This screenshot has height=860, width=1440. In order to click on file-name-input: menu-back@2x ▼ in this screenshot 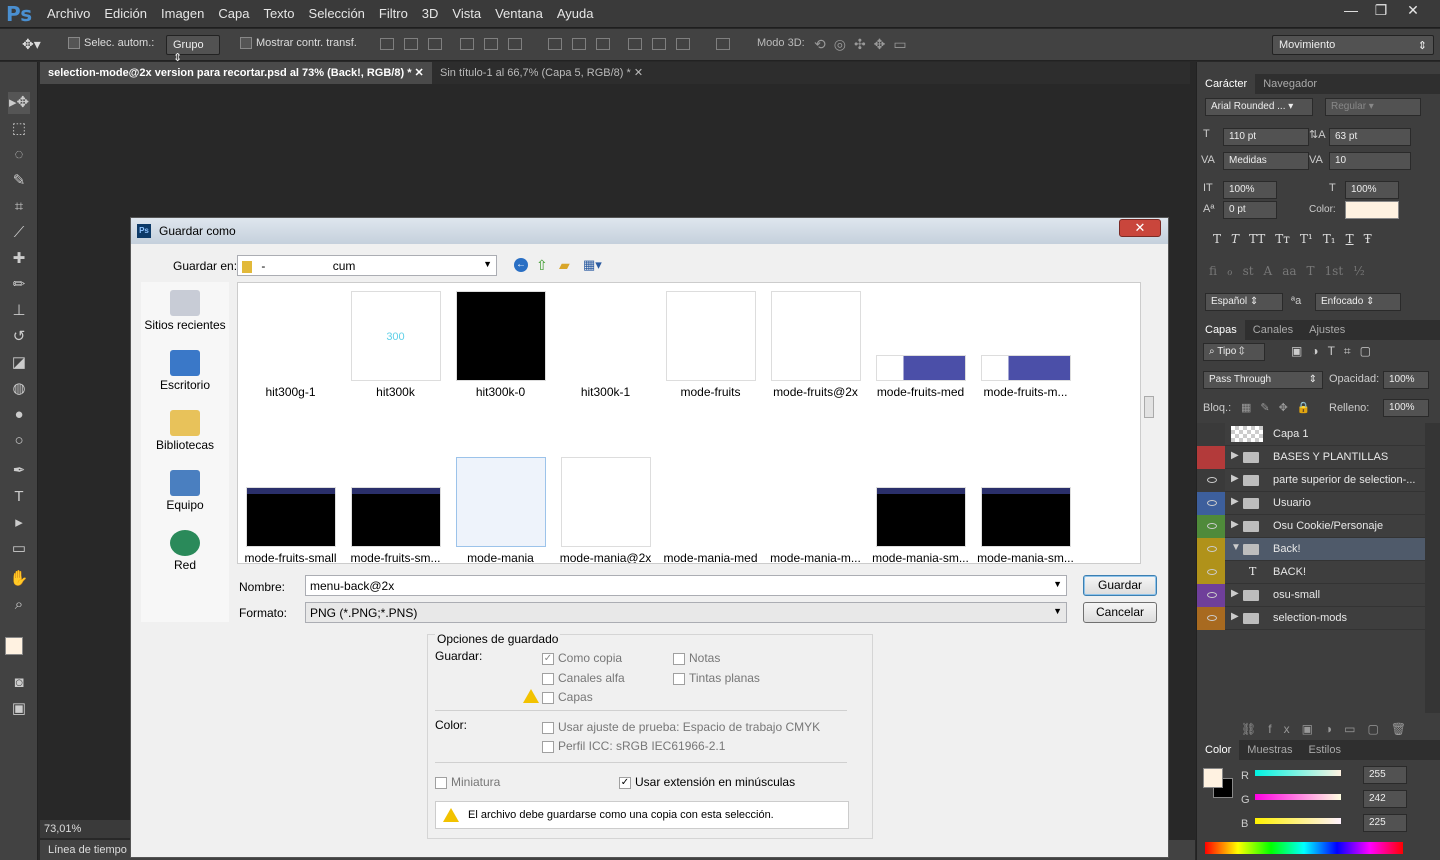, I will do `click(686, 585)`.